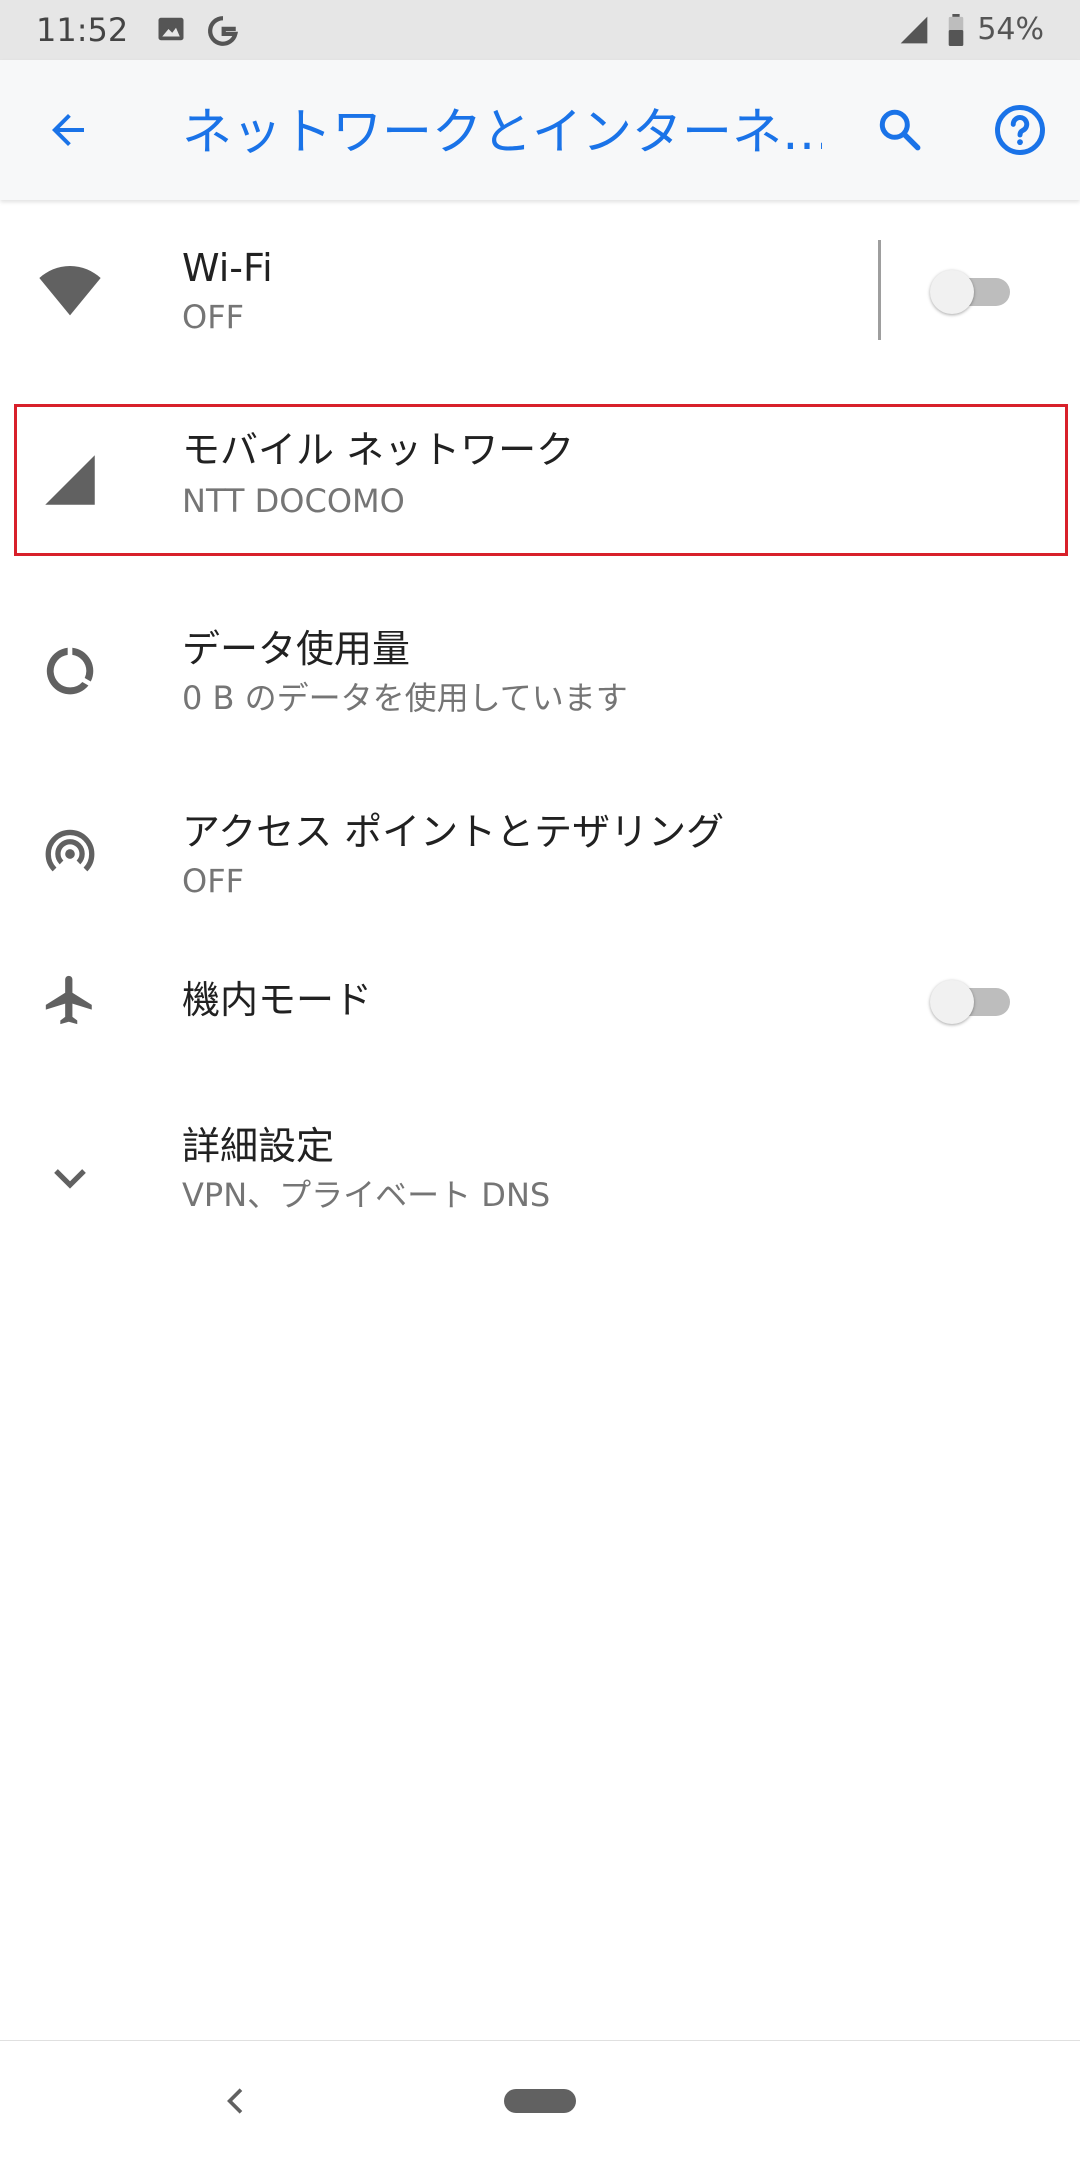 The height and width of the screenshot is (2160, 1080). I want to click on nav-back-icon, so click(235, 2101).